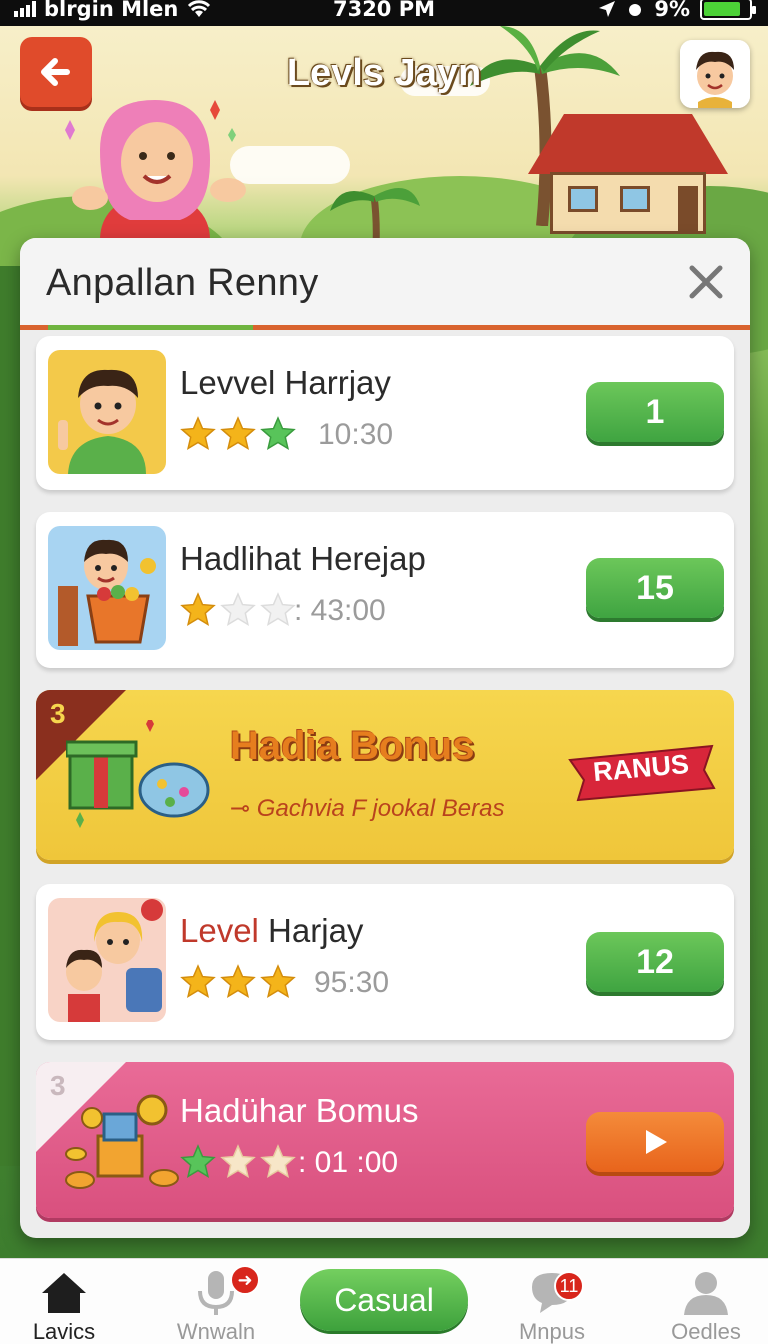 This screenshot has height=1344, width=768. I want to click on bottom-navigation: Lavics Wnwaln ➜ Casual Mnpus 11 Oedles, so click(384, 1301).